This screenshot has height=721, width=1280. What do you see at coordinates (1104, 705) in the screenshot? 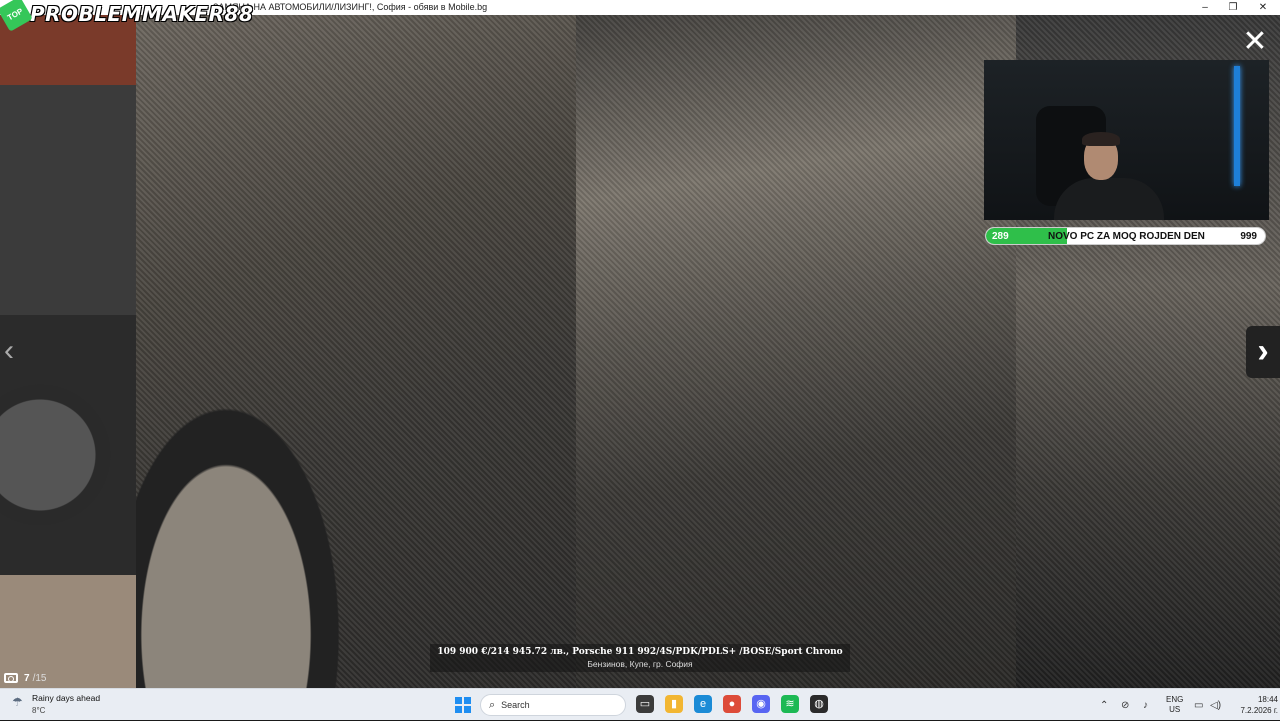
I see `tray-overflow-chevron-icon: ⌃` at bounding box center [1104, 705].